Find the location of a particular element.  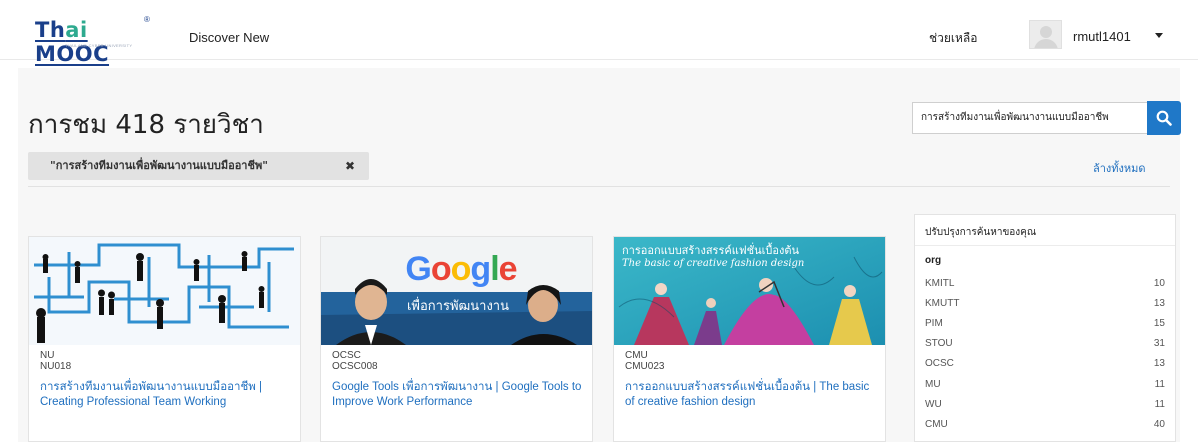

refine-item-stou: STOU 31 is located at coordinates (1045, 348).